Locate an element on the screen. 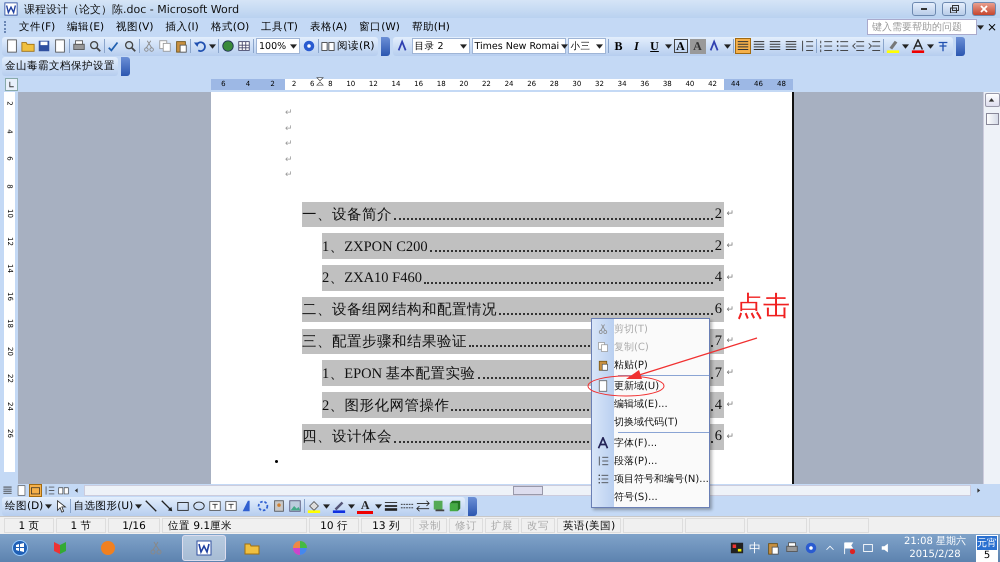 Image resolution: width=1000 pixels, height=562 pixels. diagram-icon is located at coordinates (263, 506).